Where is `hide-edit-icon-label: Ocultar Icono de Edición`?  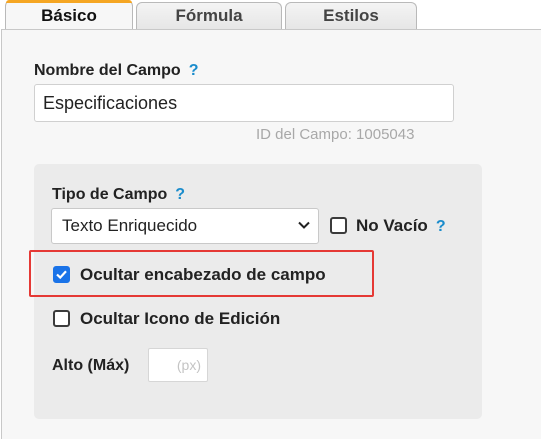
hide-edit-icon-label: Ocultar Icono de Edición is located at coordinates (180, 318).